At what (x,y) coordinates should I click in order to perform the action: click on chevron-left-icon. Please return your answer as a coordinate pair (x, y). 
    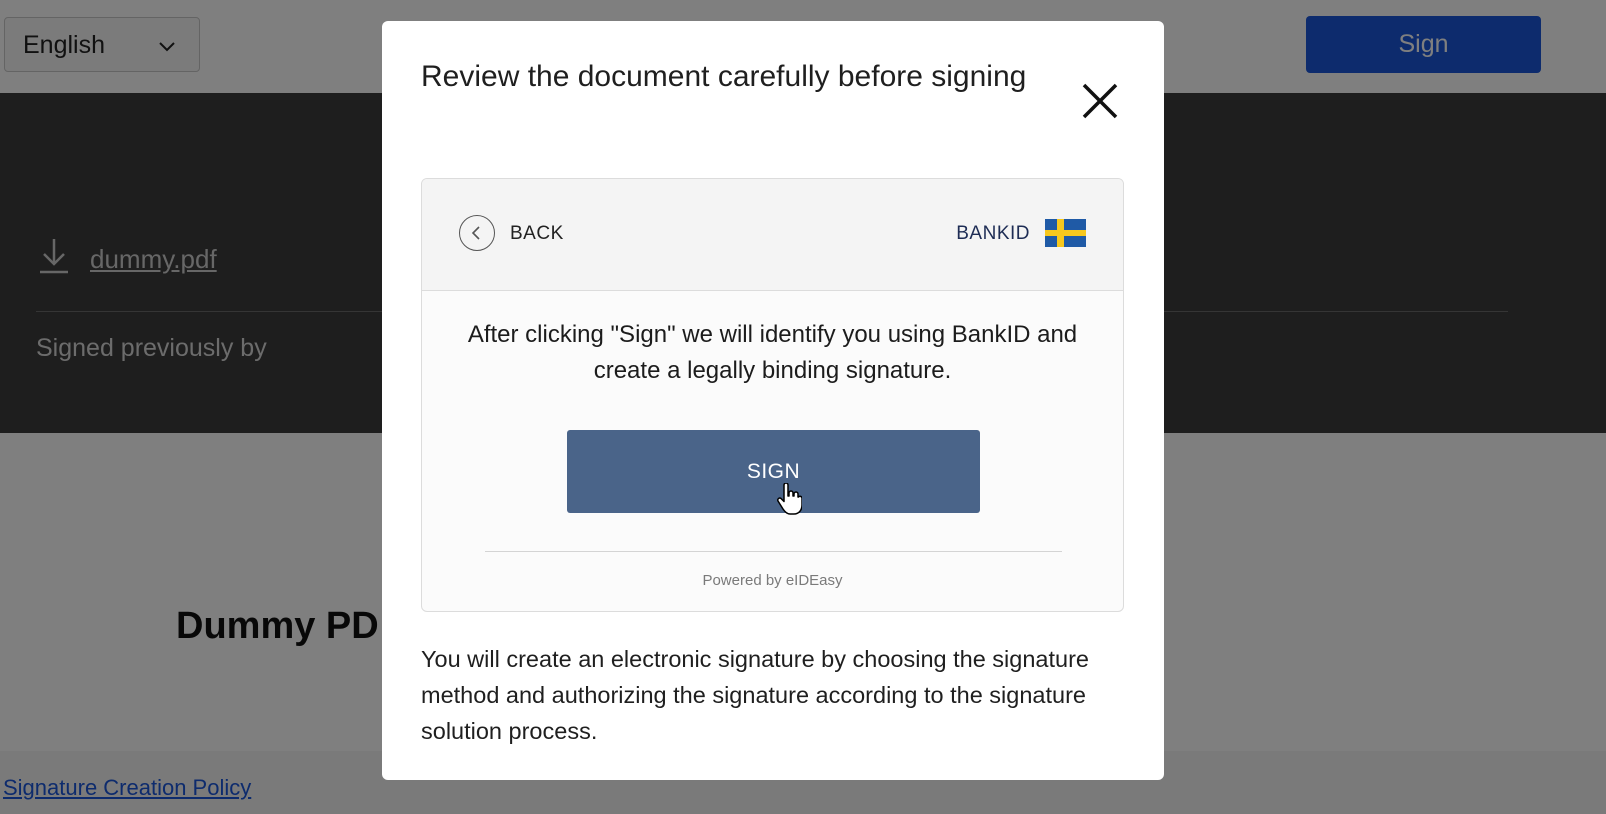
    Looking at the image, I should click on (477, 233).